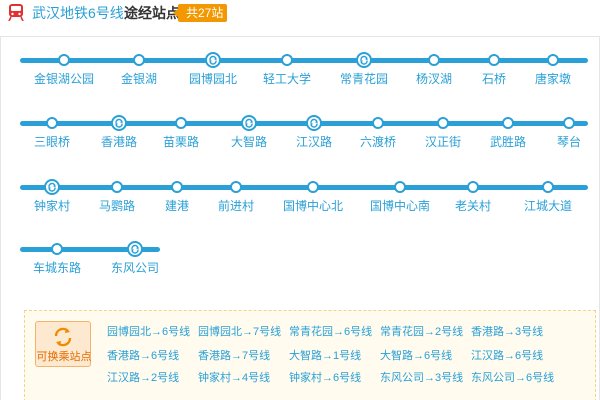 This screenshot has width=600, height=400. I want to click on transfer-button-label: 可换乘站点, so click(64, 357).